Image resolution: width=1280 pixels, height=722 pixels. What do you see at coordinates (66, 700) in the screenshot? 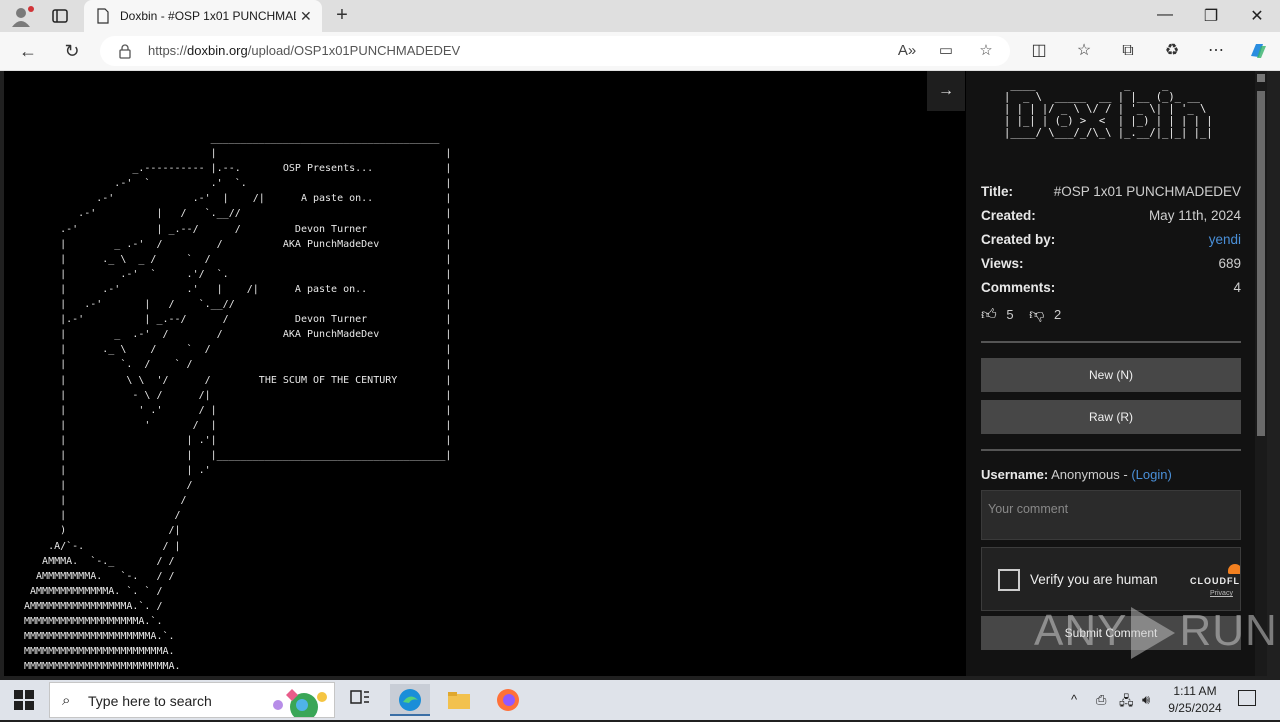
I see `search-icon: ⌕` at bounding box center [66, 700].